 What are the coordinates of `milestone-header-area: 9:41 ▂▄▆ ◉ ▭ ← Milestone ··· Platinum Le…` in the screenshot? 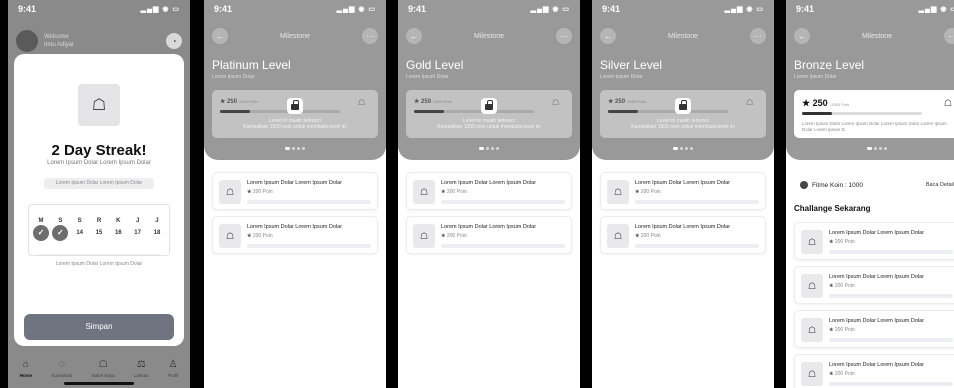 It's located at (295, 80).